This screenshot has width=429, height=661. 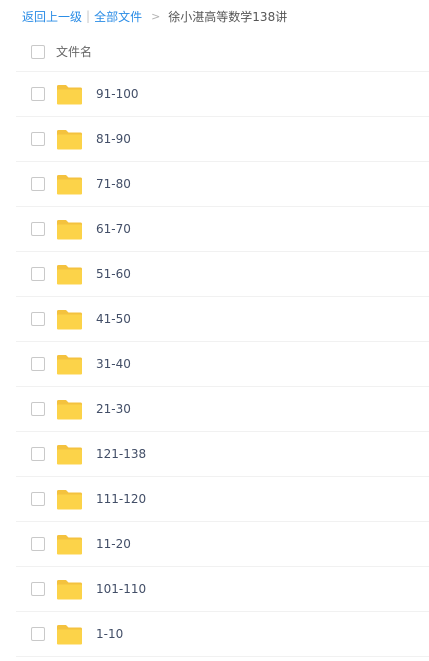 What do you see at coordinates (117, 94) in the screenshot?
I see `folder-name-link: 91-100` at bounding box center [117, 94].